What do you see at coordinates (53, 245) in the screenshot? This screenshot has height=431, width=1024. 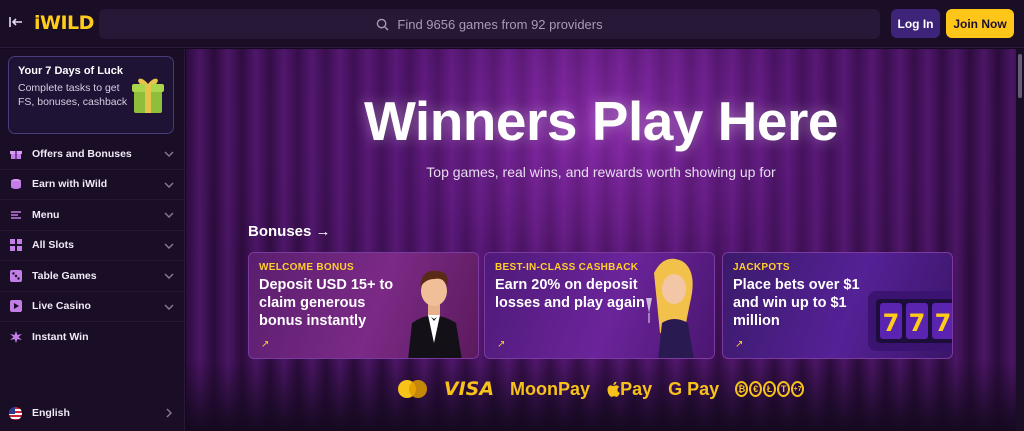 I see `sidebar-item-label: All Slots` at bounding box center [53, 245].